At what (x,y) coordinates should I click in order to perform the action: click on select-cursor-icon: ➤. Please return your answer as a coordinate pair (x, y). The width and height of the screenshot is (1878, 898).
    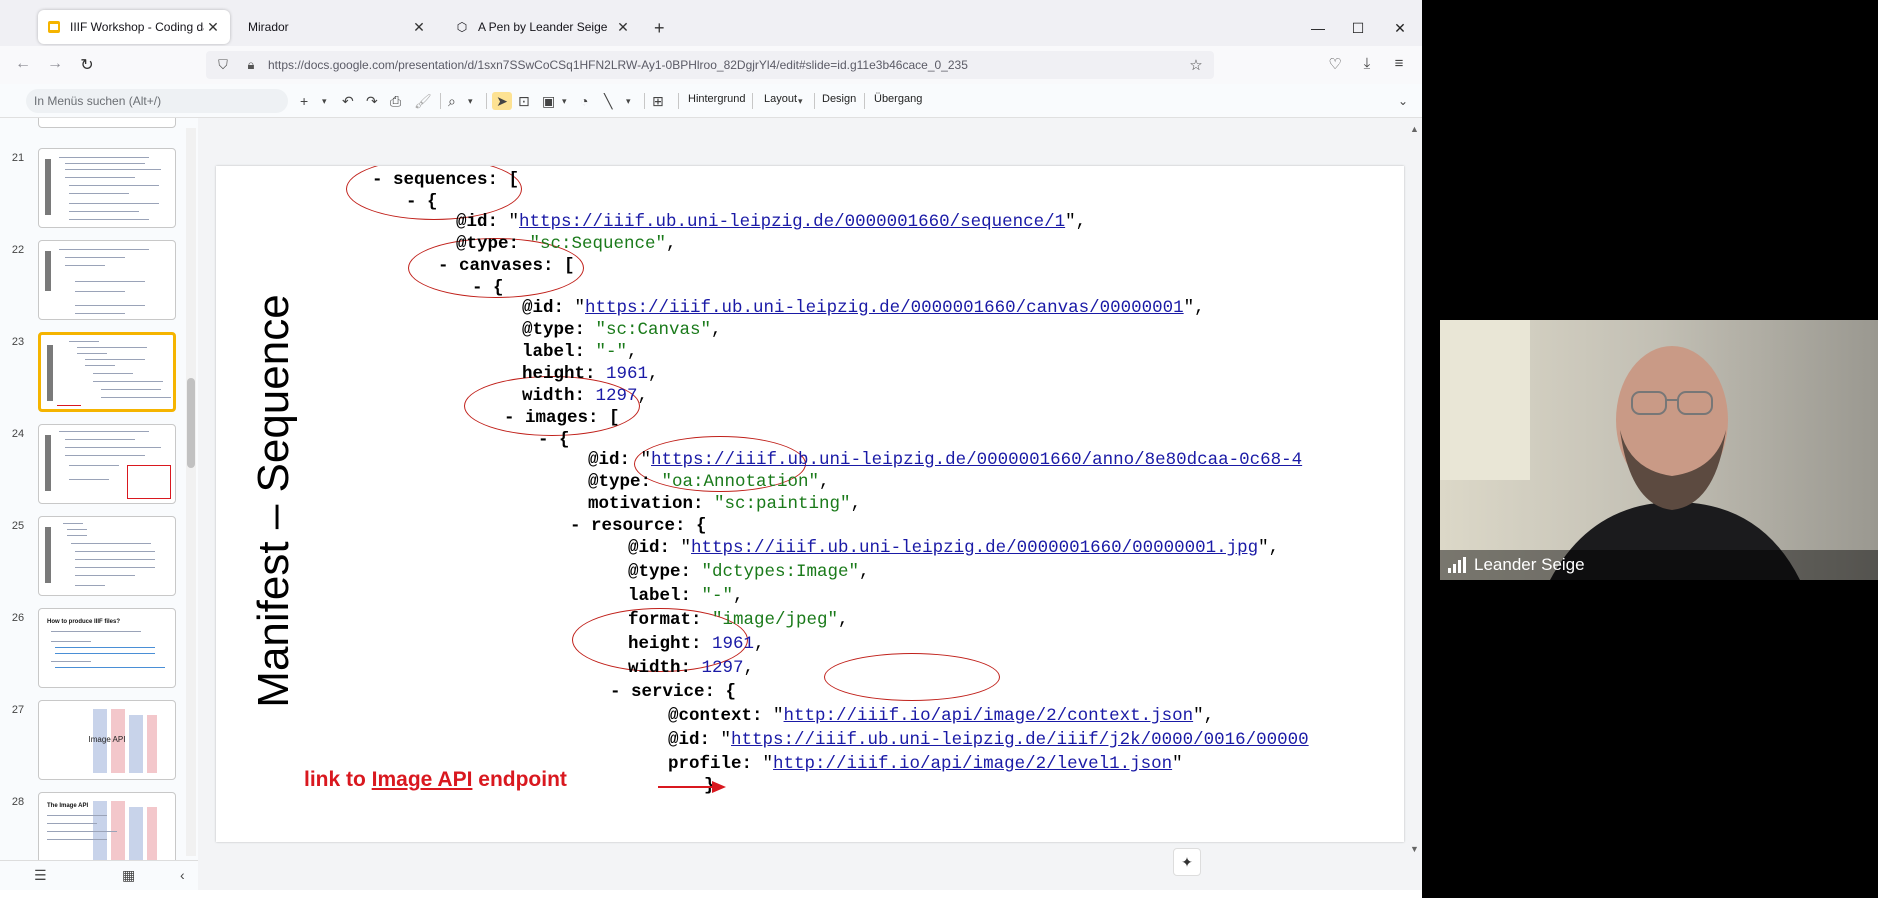
    Looking at the image, I should click on (502, 101).